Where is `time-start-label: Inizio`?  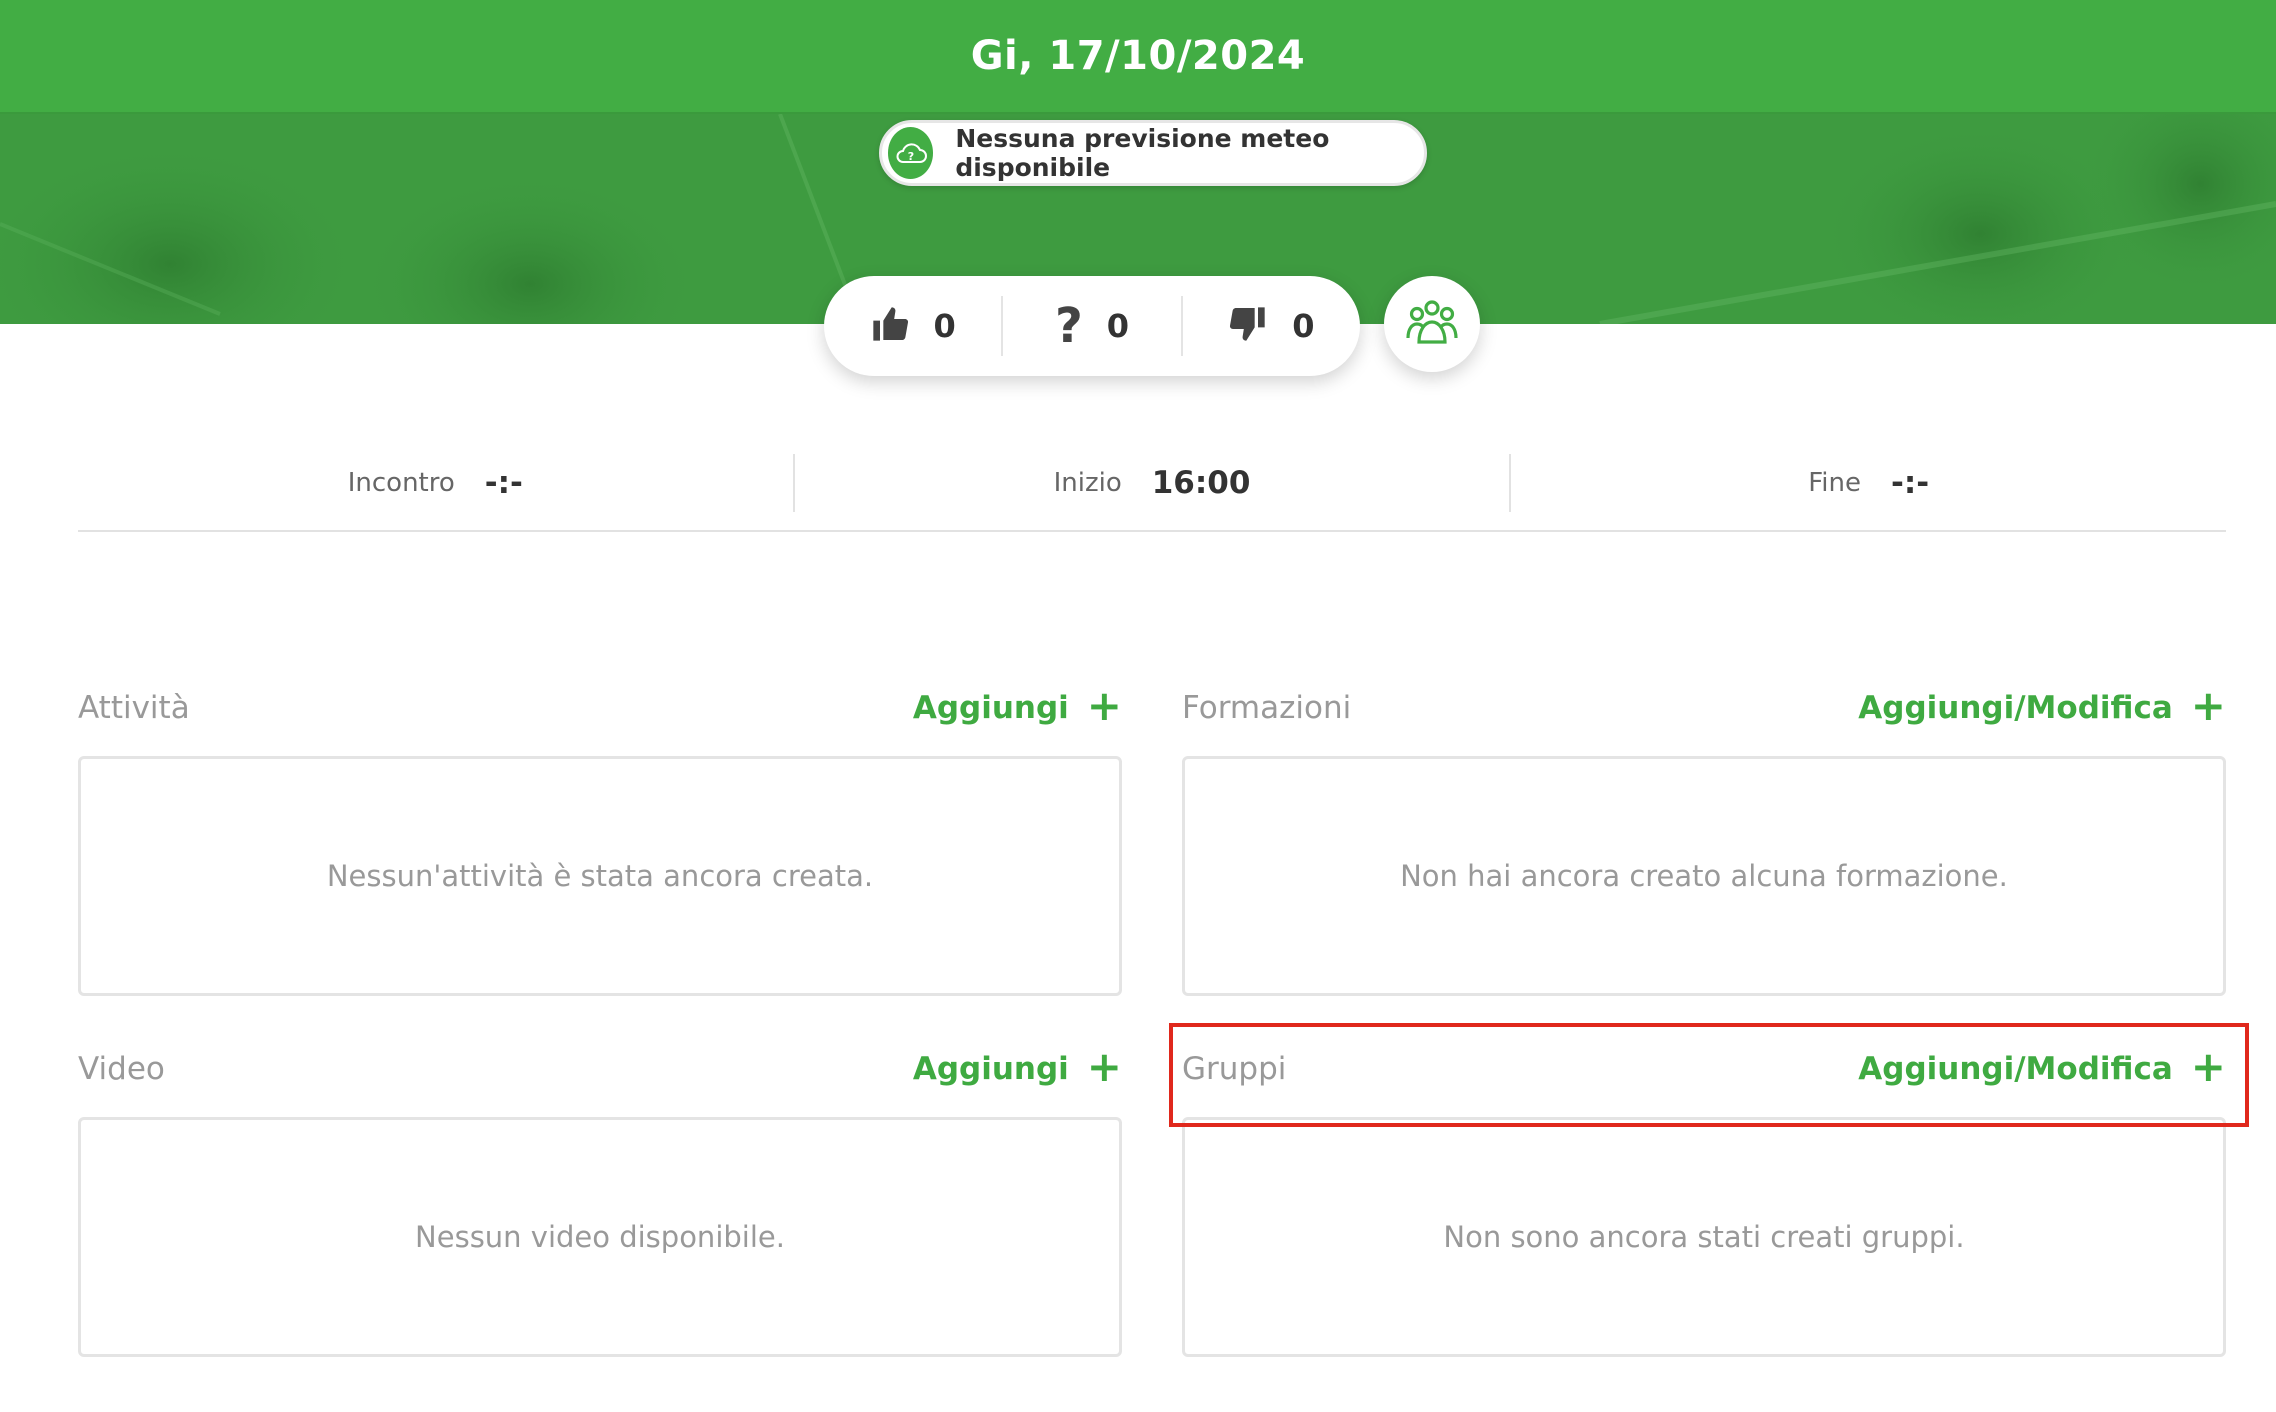
time-start-label: Inizio is located at coordinates (1087, 483).